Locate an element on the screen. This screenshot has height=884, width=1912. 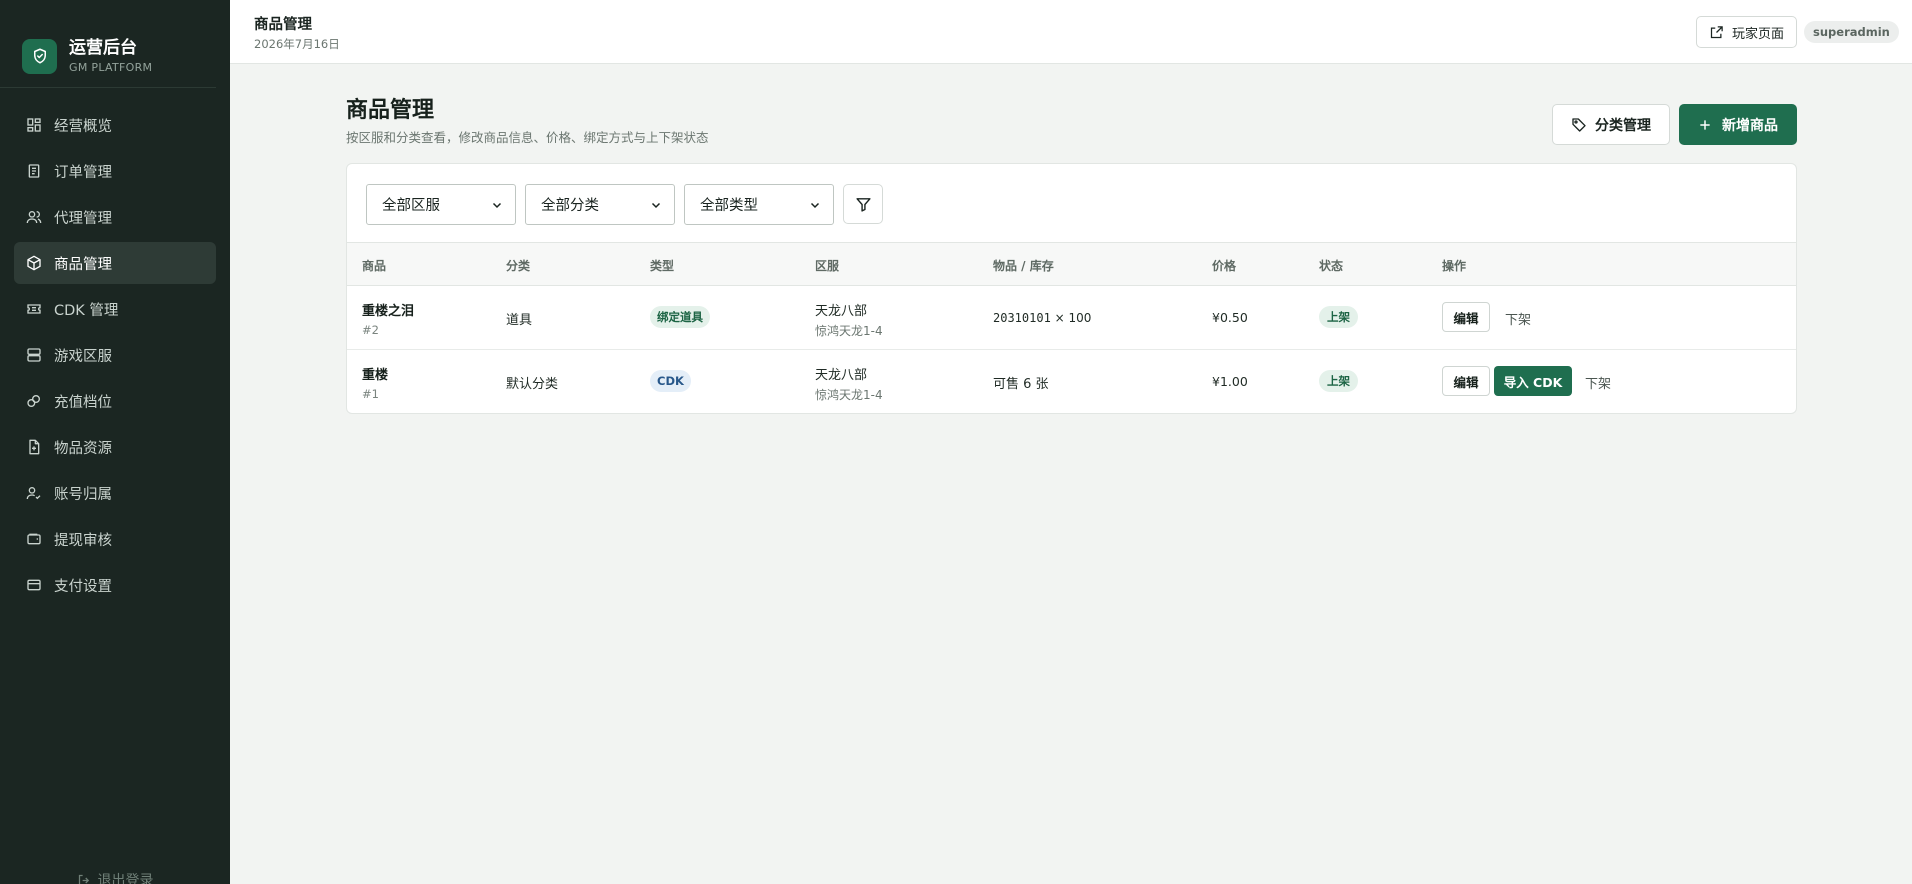
column-type: 类型 is located at coordinates (662, 266).